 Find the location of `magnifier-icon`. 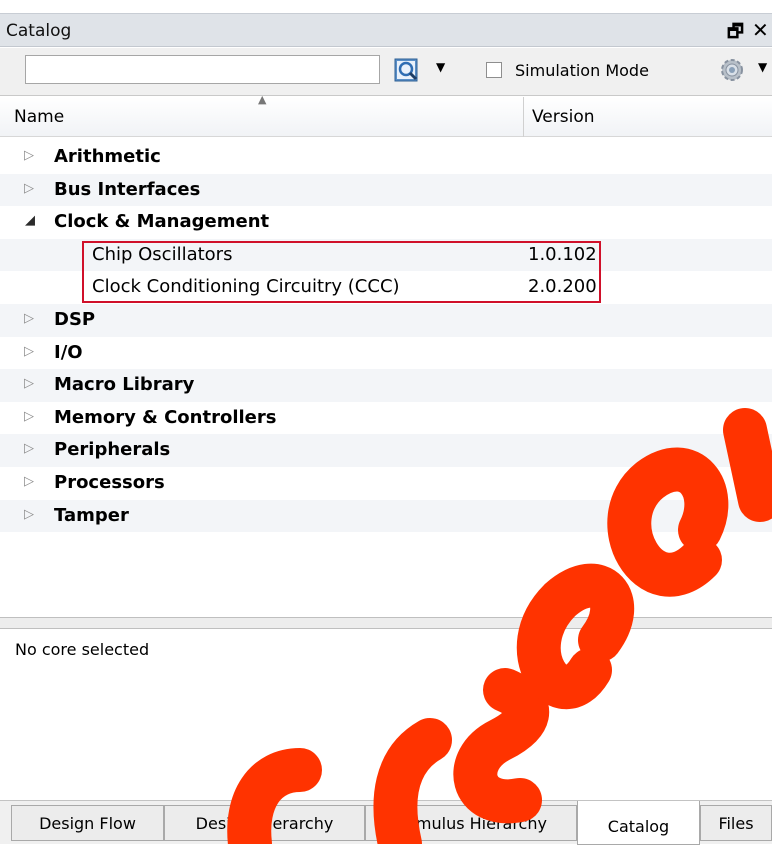

magnifier-icon is located at coordinates (406, 70).